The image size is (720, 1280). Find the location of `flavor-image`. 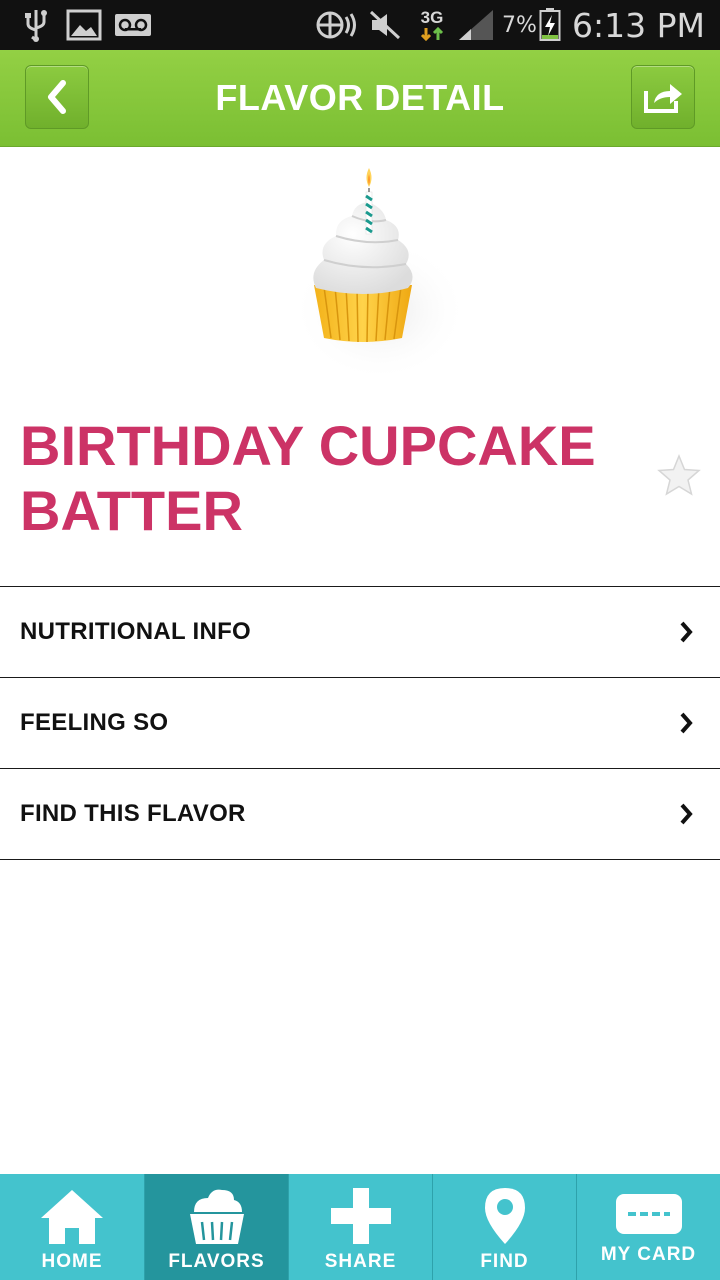

flavor-image is located at coordinates (375, 272).